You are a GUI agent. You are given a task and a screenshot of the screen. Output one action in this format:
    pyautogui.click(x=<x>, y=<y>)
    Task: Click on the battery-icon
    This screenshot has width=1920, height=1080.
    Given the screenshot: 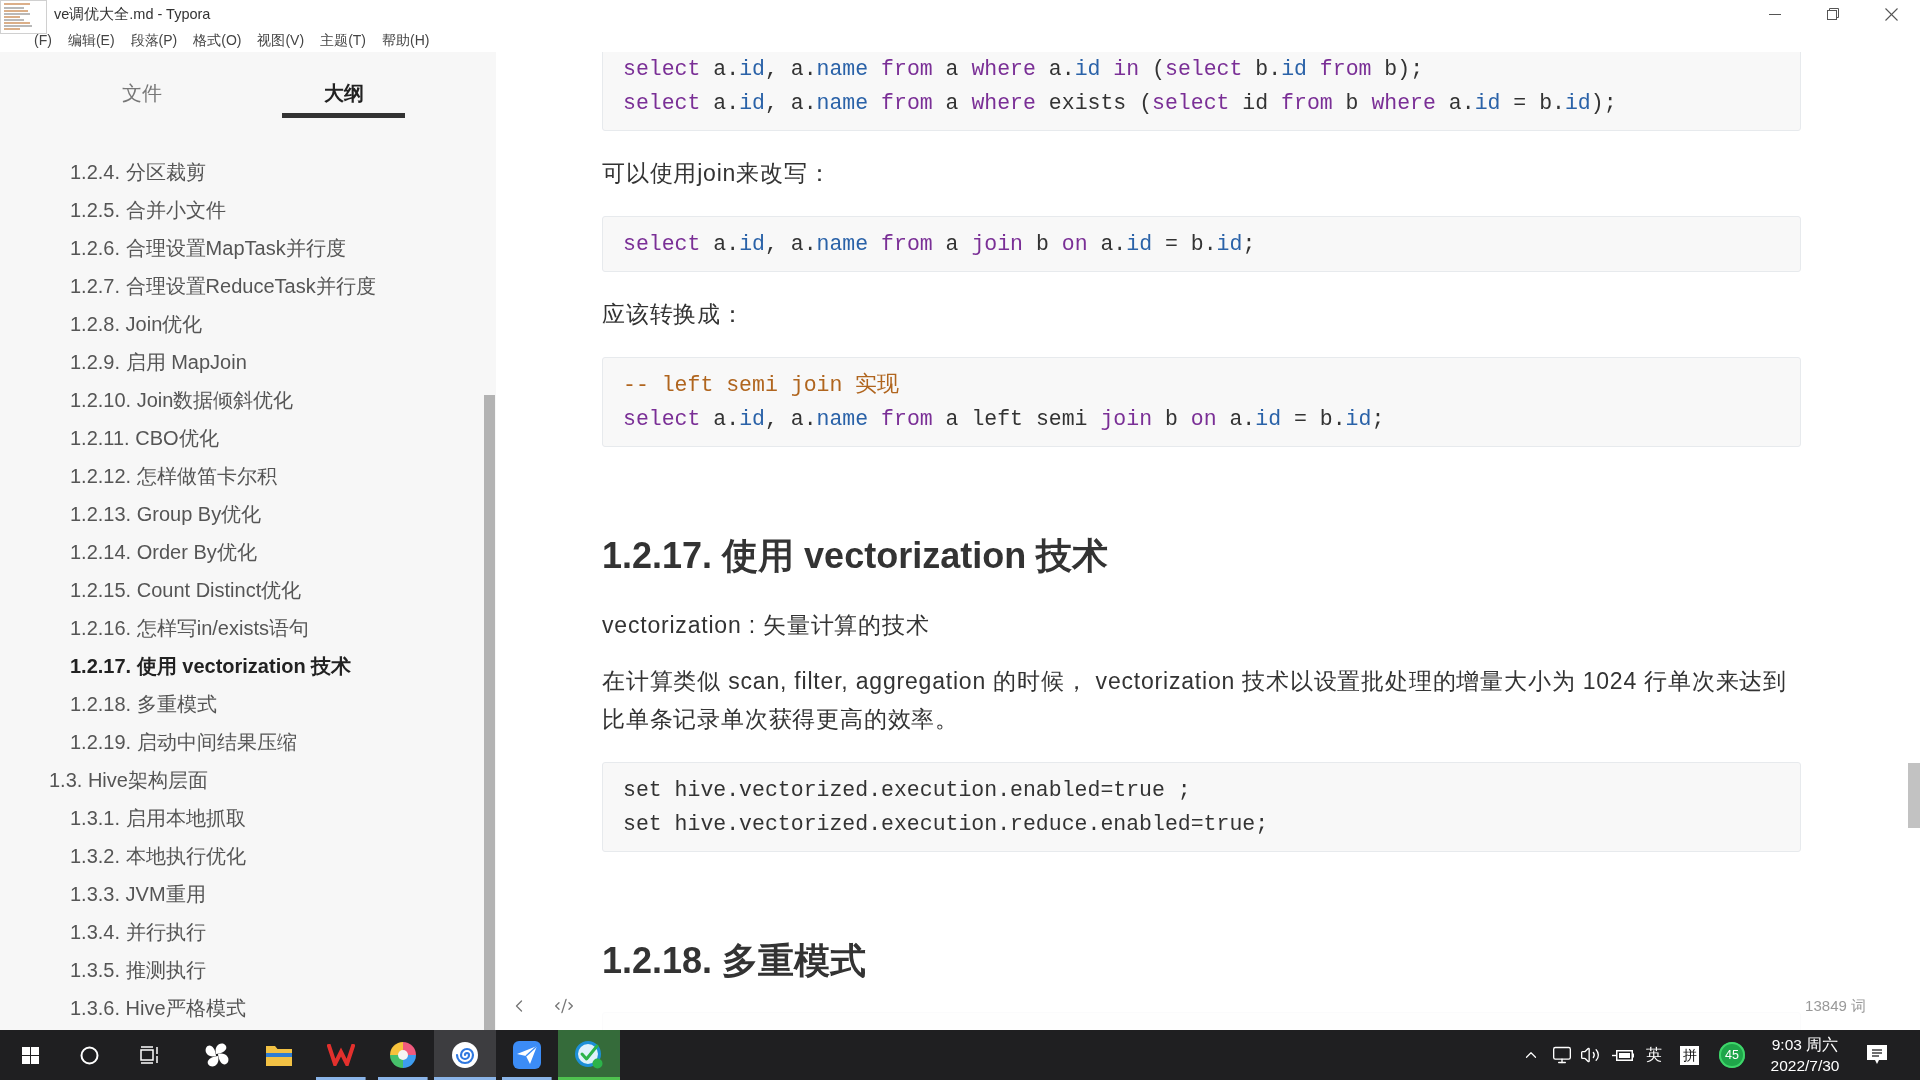 What is the action you would take?
    pyautogui.click(x=1623, y=1055)
    